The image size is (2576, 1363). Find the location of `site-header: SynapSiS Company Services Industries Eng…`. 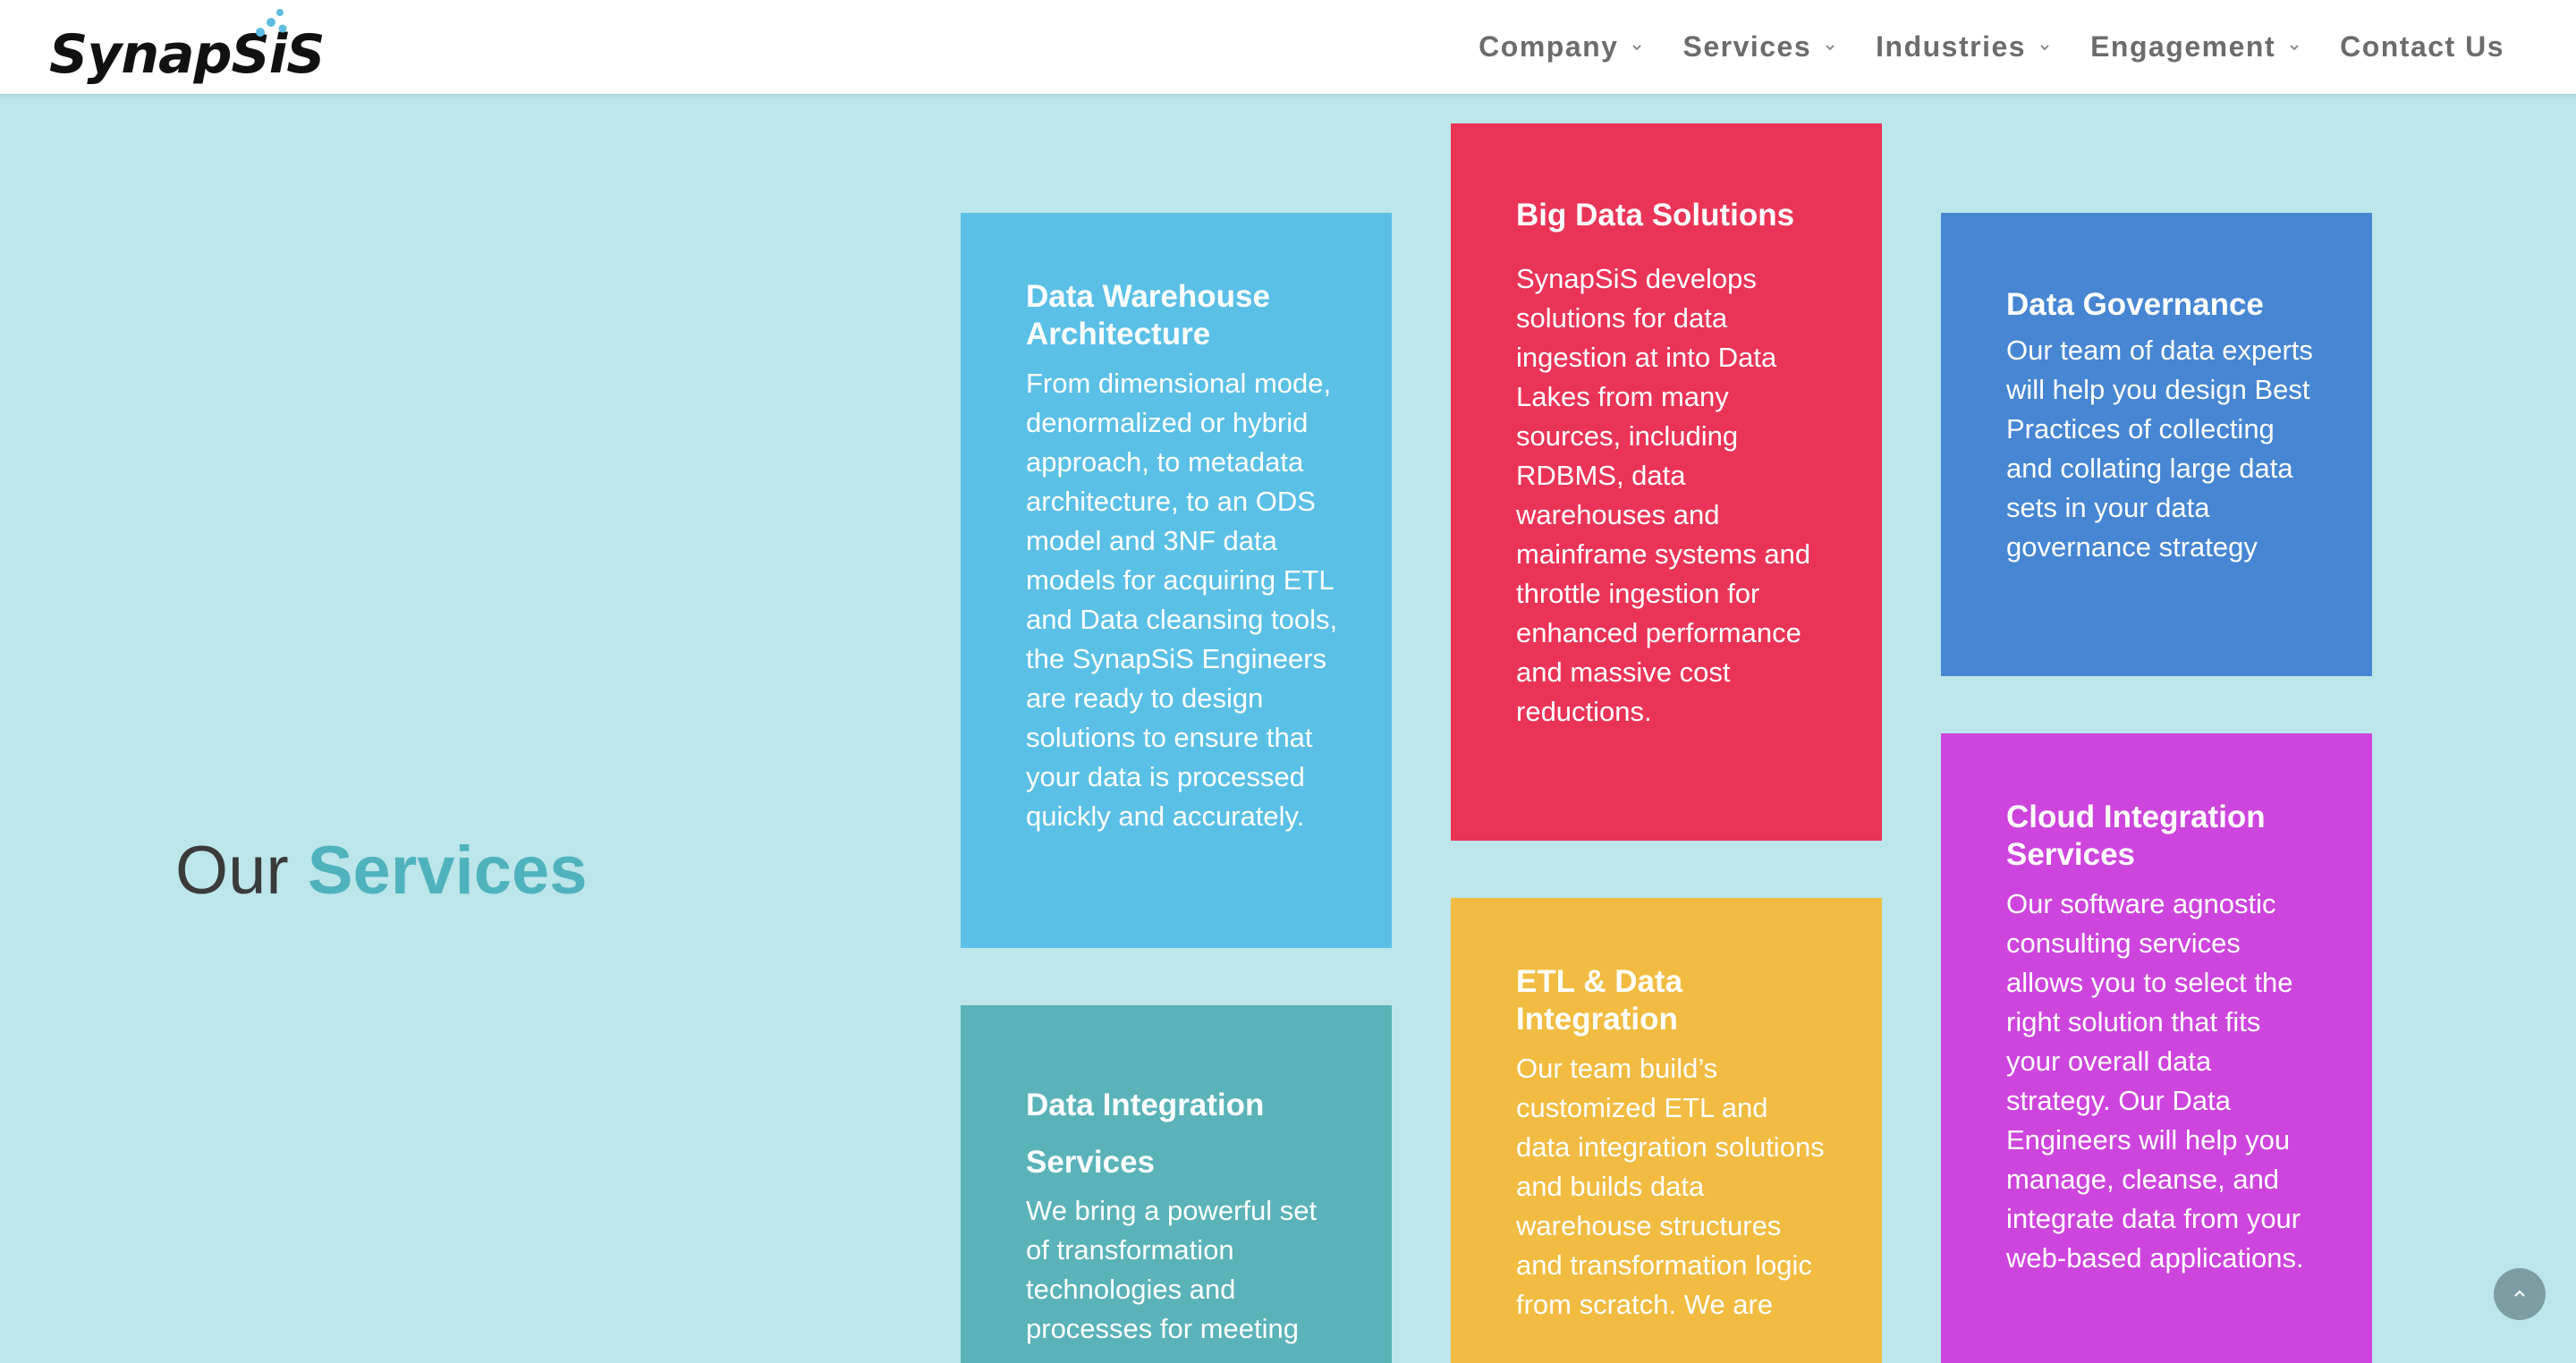

site-header: SynapSiS Company Services Industries Eng… is located at coordinates (1288, 47).